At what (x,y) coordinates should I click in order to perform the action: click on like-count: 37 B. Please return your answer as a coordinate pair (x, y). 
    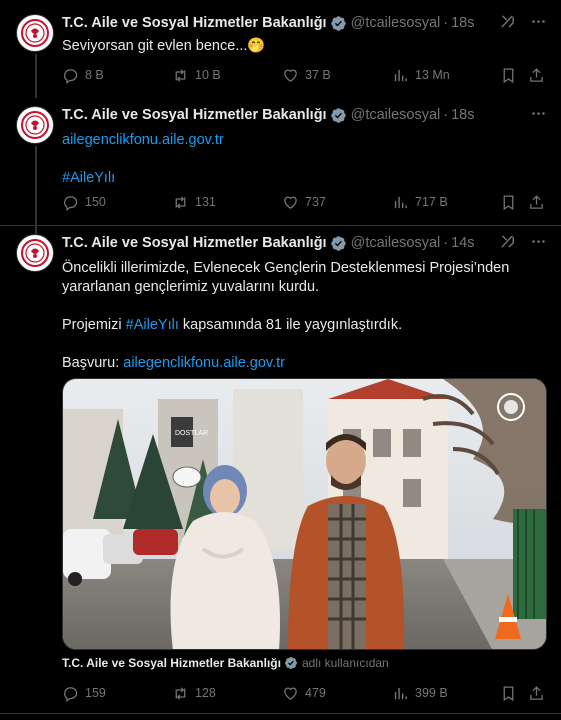
    Looking at the image, I should click on (318, 75).